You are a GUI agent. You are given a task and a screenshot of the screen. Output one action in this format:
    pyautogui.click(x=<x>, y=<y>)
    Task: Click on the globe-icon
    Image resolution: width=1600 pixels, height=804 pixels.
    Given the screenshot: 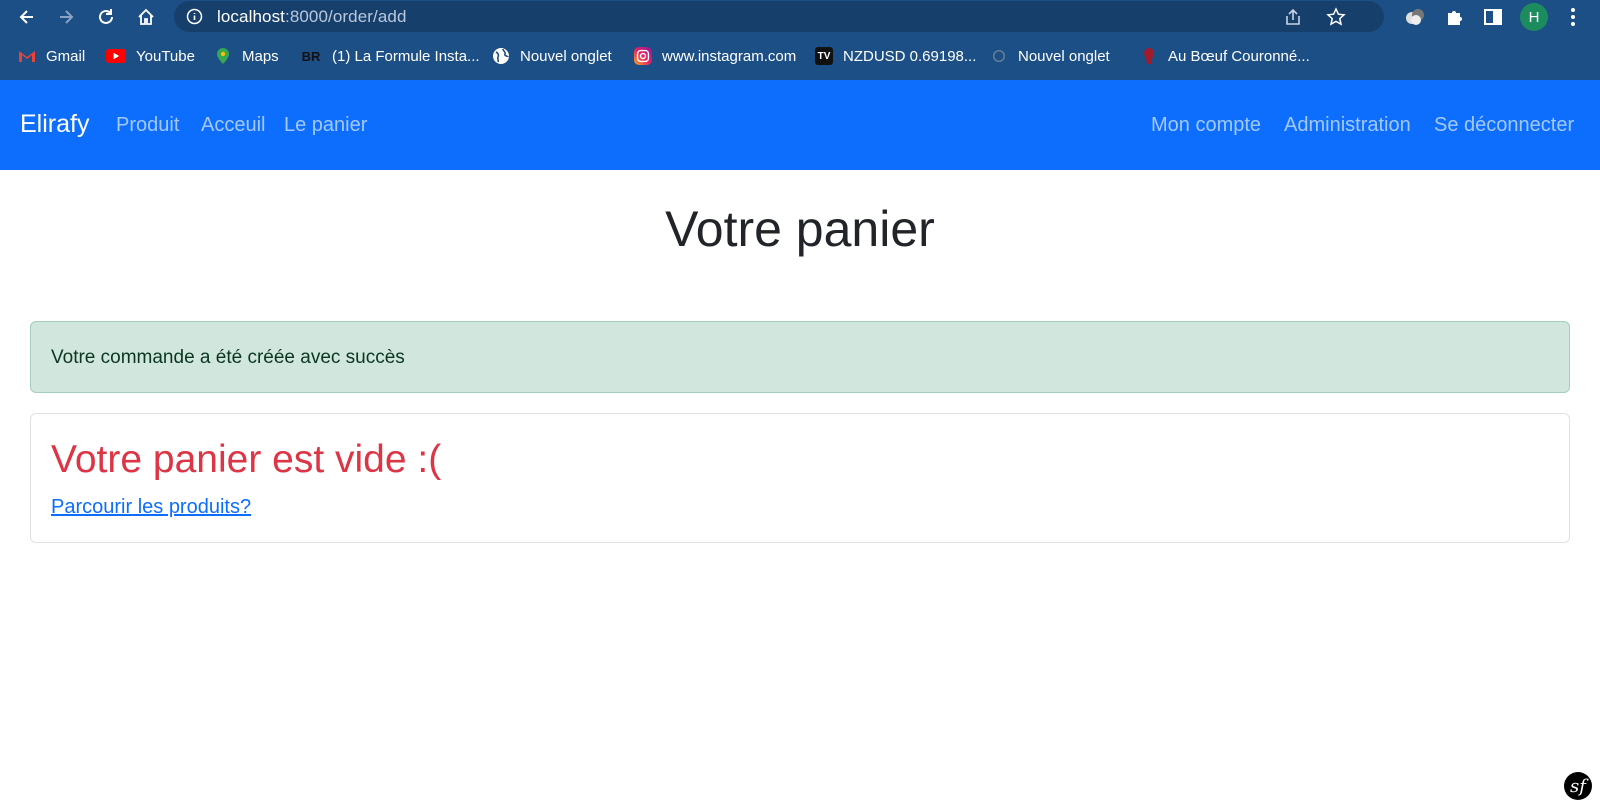 What is the action you would take?
    pyautogui.click(x=501, y=56)
    